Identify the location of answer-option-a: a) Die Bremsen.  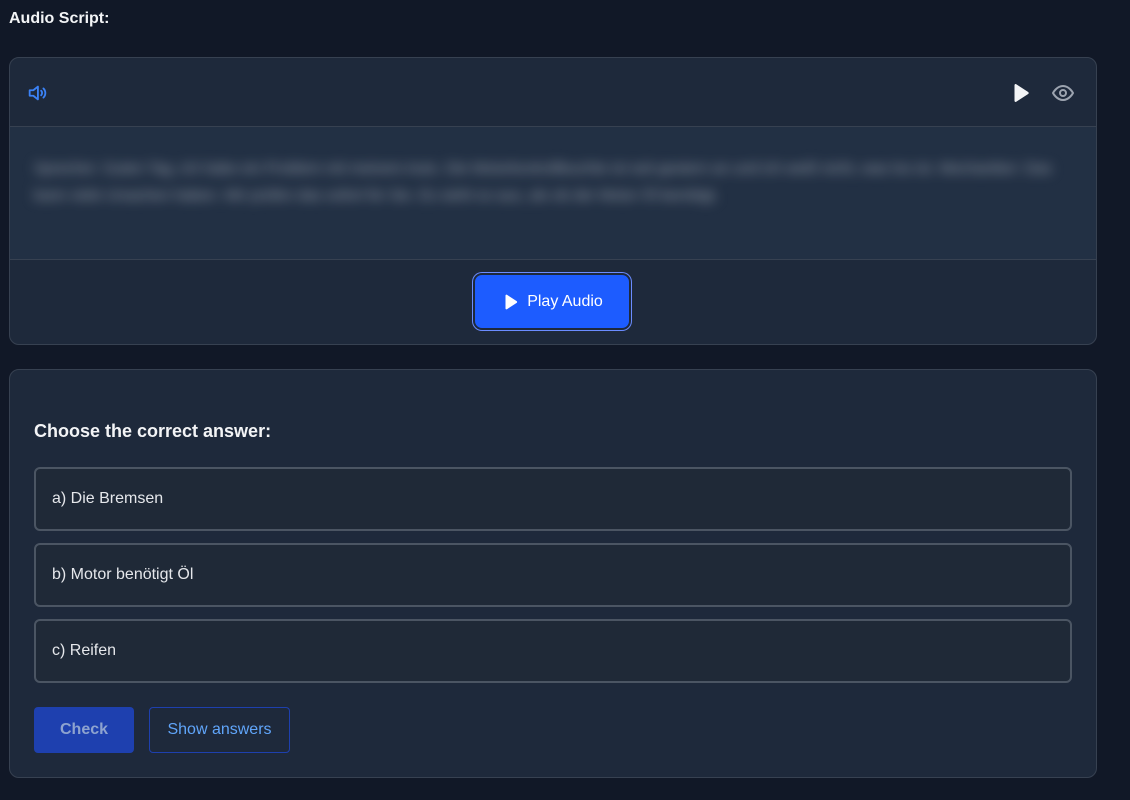
(553, 499).